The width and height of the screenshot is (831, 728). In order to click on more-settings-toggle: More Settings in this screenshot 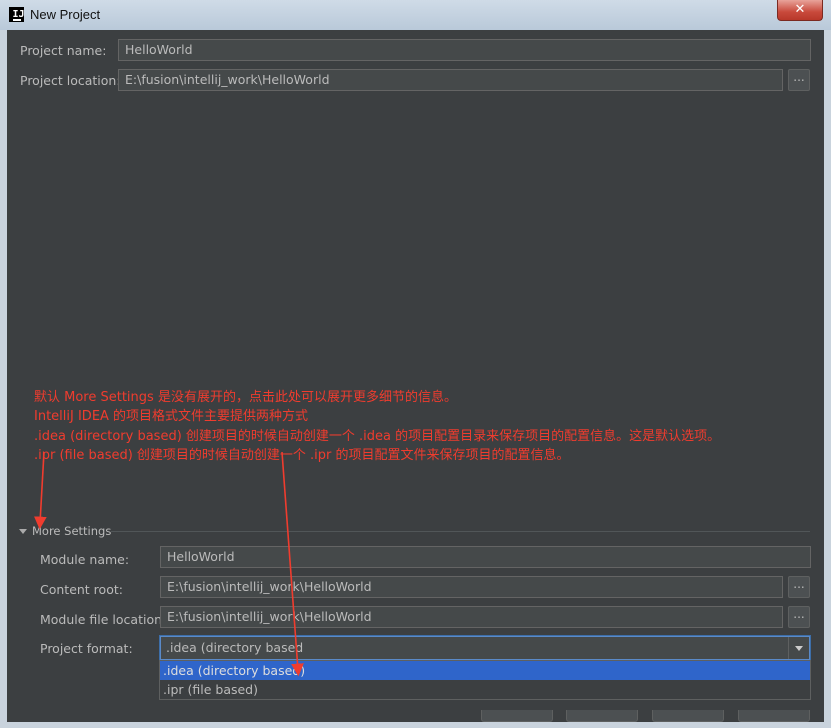, I will do `click(72, 532)`.